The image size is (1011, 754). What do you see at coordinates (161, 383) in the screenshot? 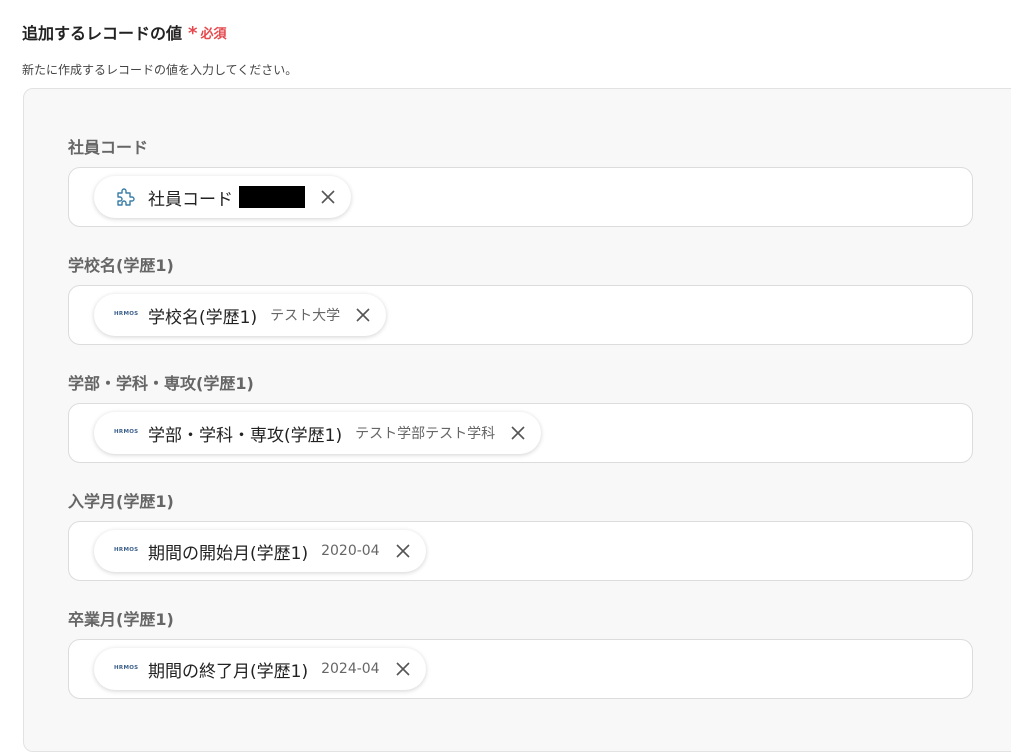
I see `field-label-faculty: 学部・学科・専攻(学歴1)` at bounding box center [161, 383].